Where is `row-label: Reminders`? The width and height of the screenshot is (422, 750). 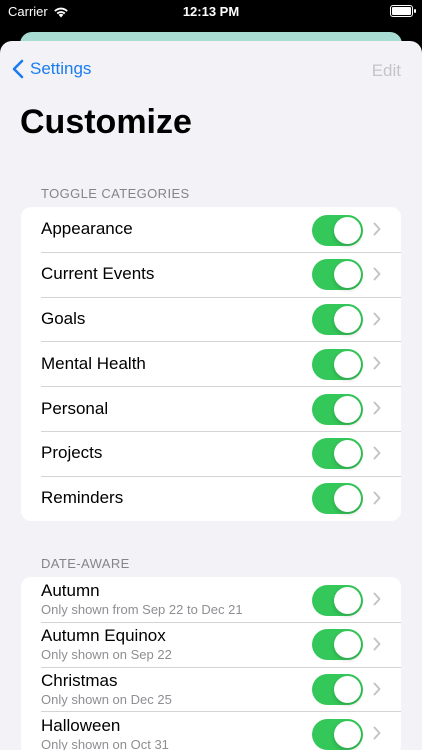
row-label: Reminders is located at coordinates (82, 498).